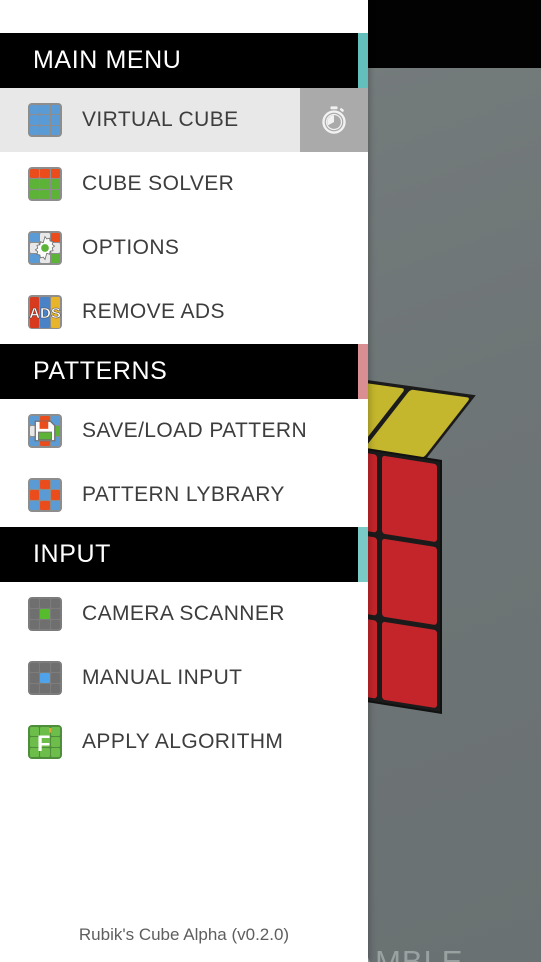 The image size is (541, 962). I want to click on drawer-top-spacer, so click(184, 16).